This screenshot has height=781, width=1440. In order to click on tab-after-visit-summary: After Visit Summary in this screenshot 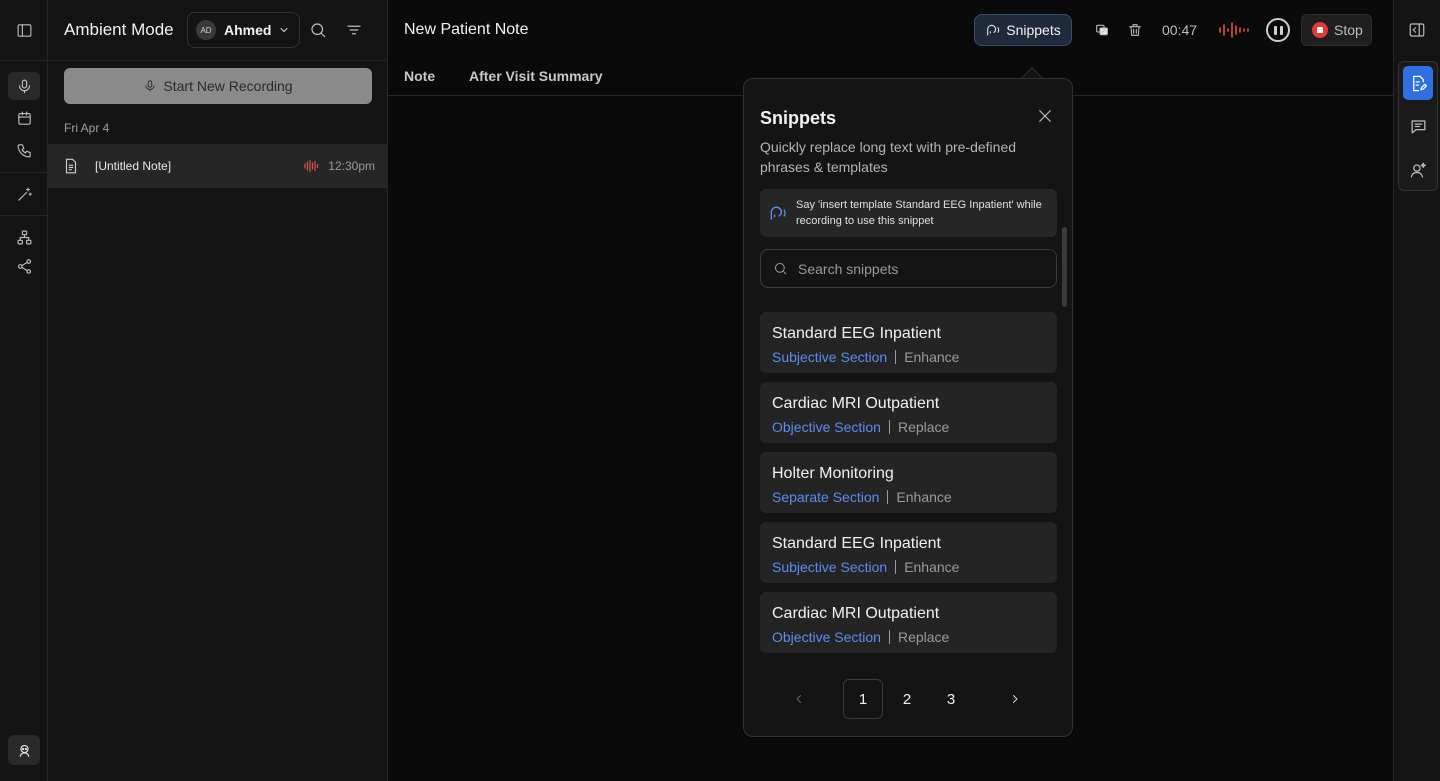, I will do `click(536, 76)`.